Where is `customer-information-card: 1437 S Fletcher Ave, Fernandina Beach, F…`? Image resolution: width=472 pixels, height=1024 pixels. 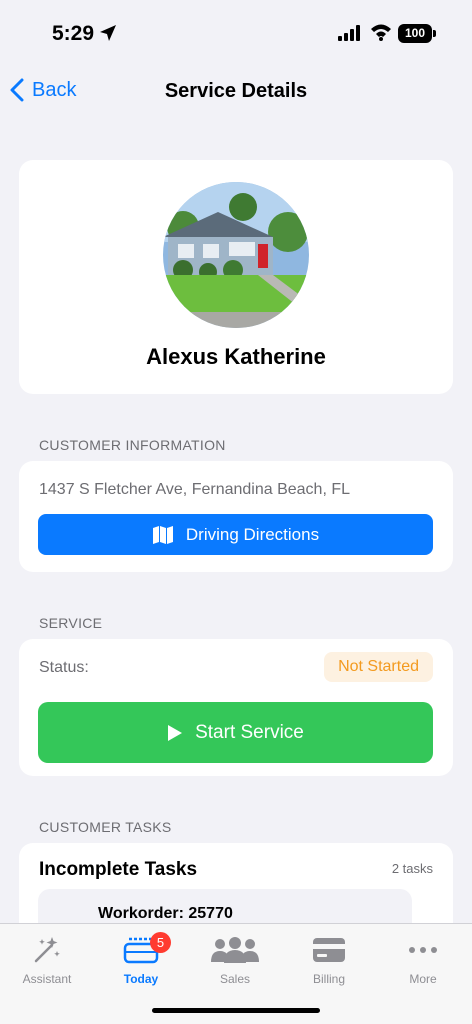
customer-information-card: 1437 S Fletcher Ave, Fernandina Beach, F… is located at coordinates (236, 516).